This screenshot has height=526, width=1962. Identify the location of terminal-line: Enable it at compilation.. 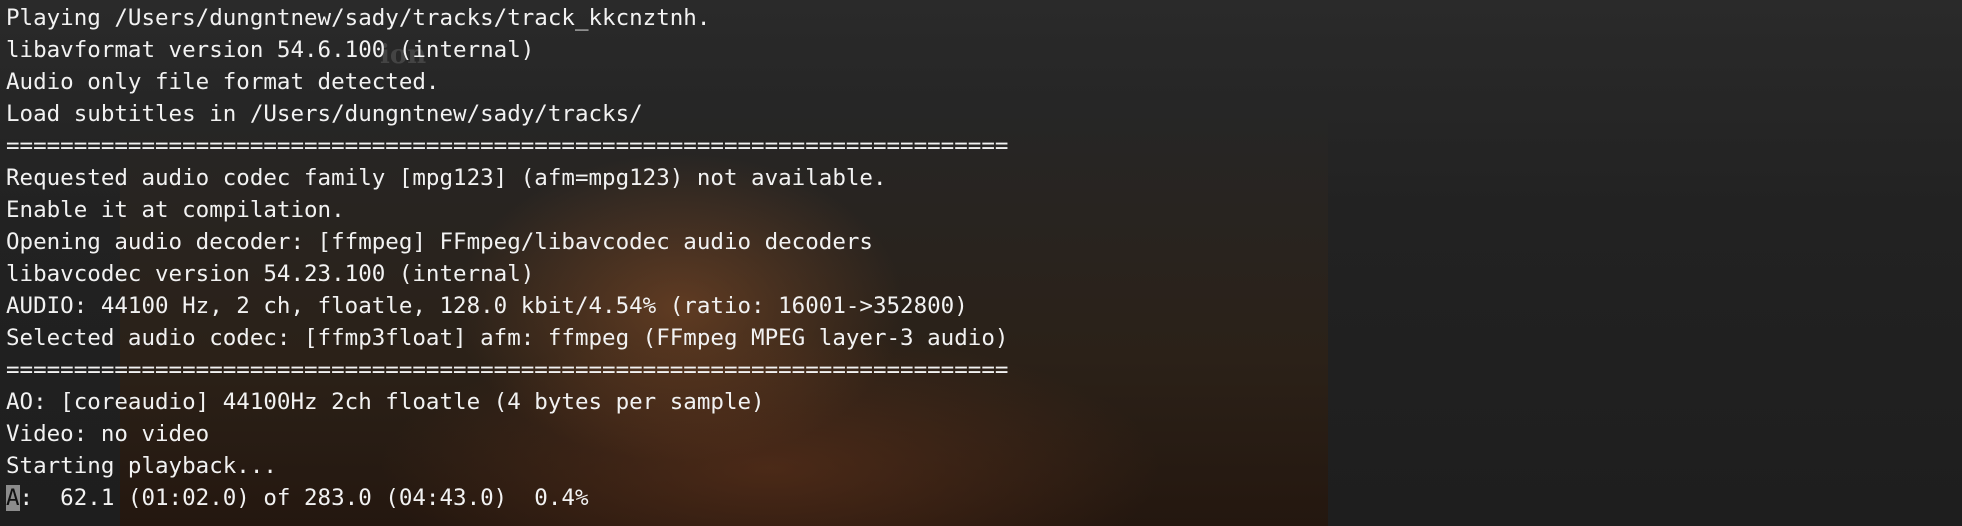
(175, 210).